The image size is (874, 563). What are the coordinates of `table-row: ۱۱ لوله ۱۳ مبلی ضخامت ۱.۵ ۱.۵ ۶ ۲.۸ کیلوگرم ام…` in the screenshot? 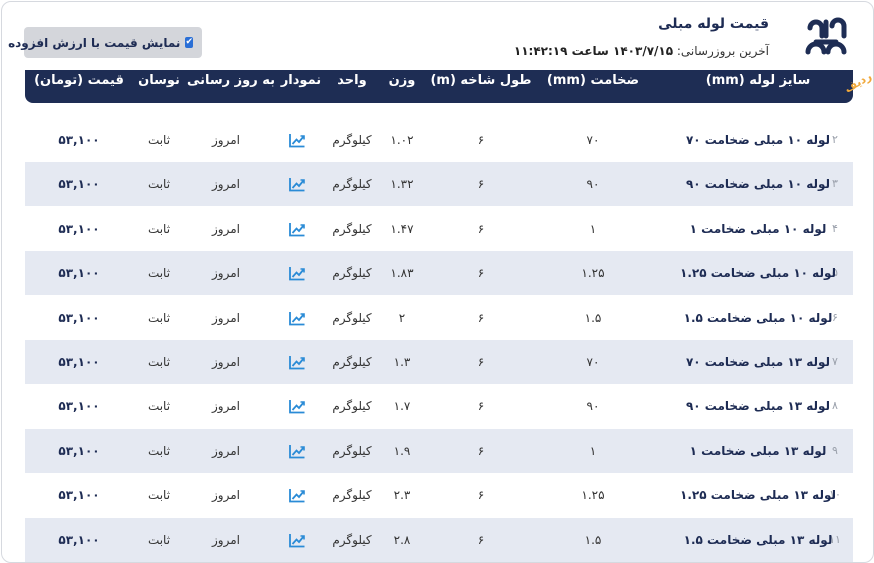 It's located at (439, 539).